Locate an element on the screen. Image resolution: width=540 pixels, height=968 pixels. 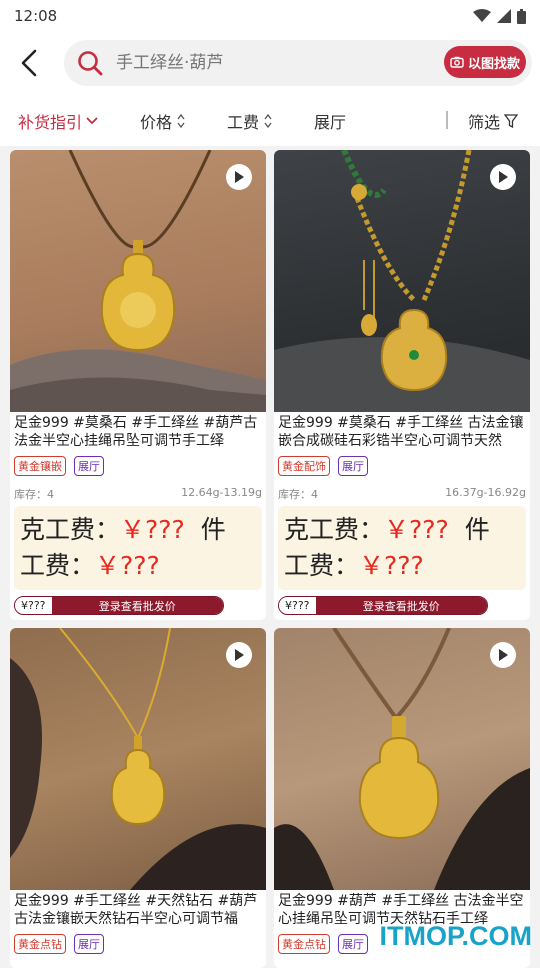
fee-sort-label: 工费 is located at coordinates (243, 121).